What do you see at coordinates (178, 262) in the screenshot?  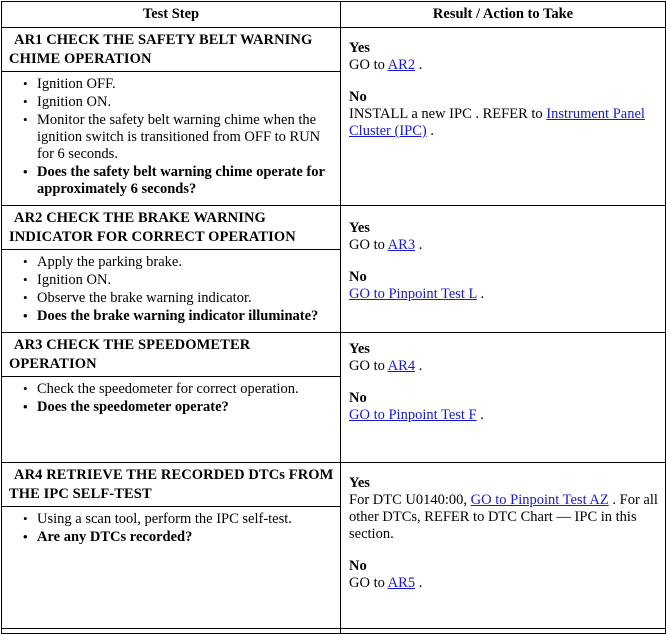 I see `list-item: Apply the parking brake.` at bounding box center [178, 262].